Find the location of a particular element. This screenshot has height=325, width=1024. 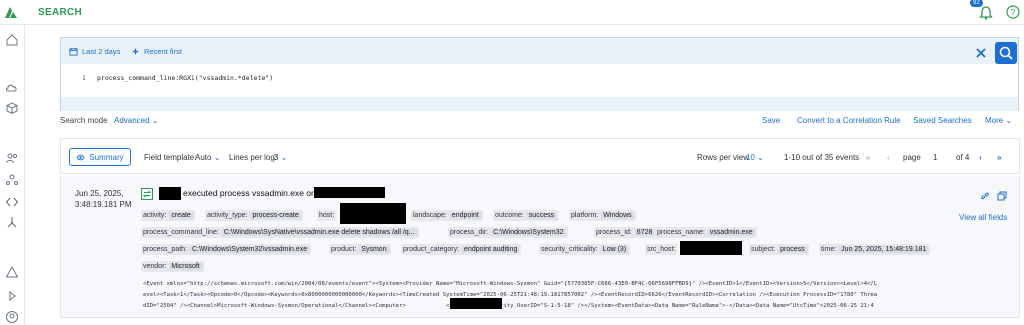

cloud-icon is located at coordinates (12, 88).